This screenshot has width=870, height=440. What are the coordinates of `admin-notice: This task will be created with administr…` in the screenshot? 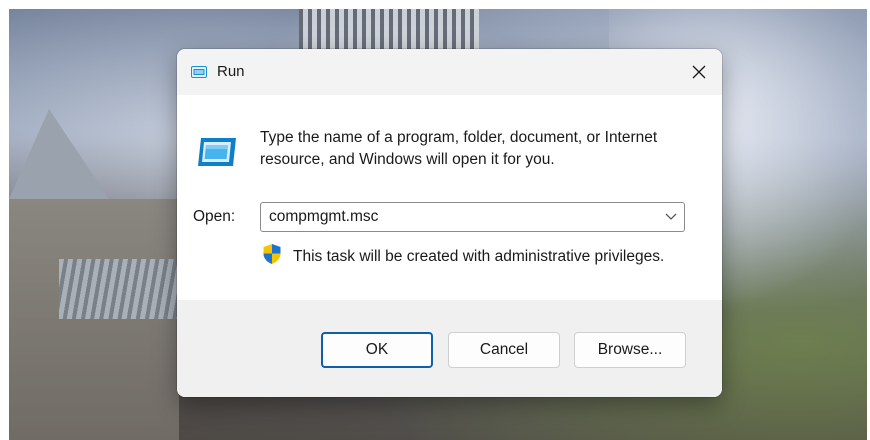 It's located at (492, 256).